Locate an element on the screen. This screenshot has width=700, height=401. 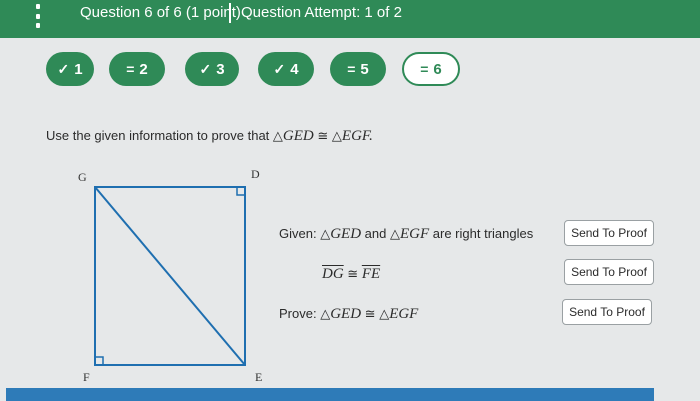
question-nav-3: ✓ 3 is located at coordinates (212, 69).